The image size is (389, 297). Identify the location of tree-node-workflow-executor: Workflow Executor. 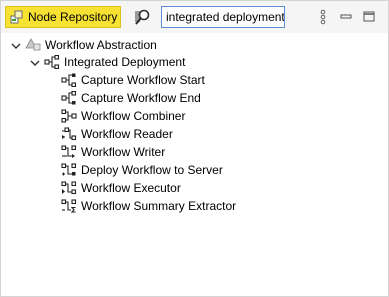
(121, 188).